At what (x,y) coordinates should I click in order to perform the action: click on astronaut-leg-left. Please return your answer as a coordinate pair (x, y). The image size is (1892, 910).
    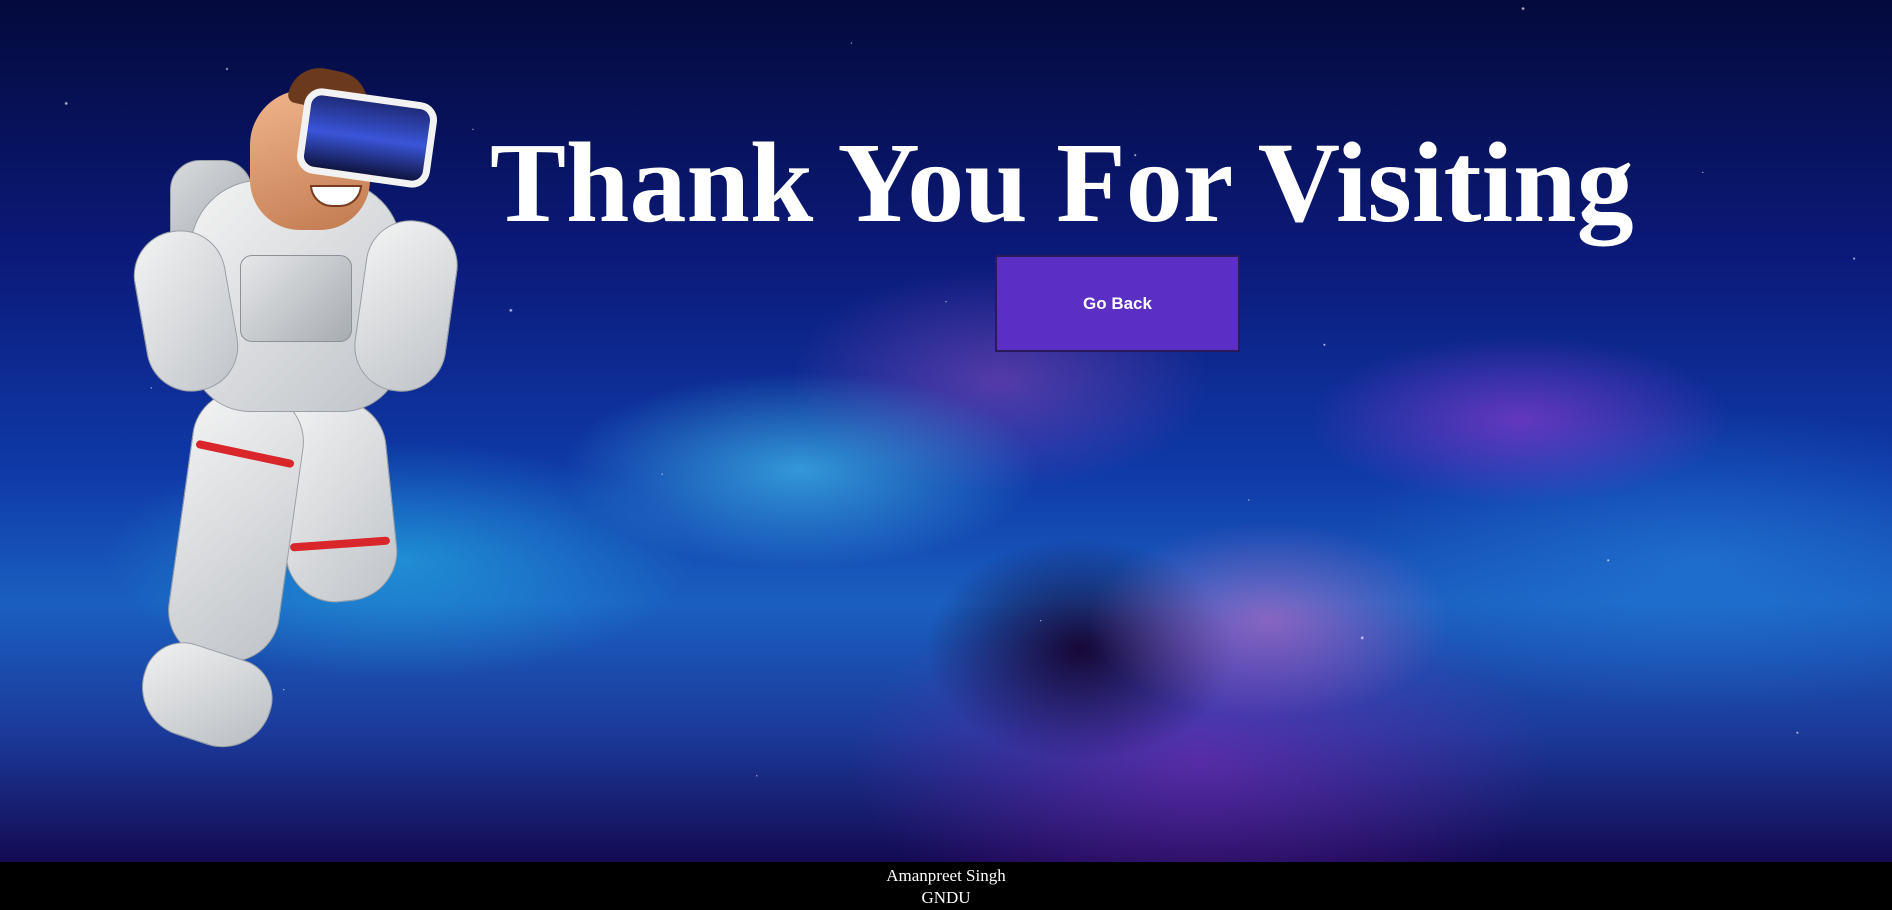
    Looking at the image, I should click on (236, 526).